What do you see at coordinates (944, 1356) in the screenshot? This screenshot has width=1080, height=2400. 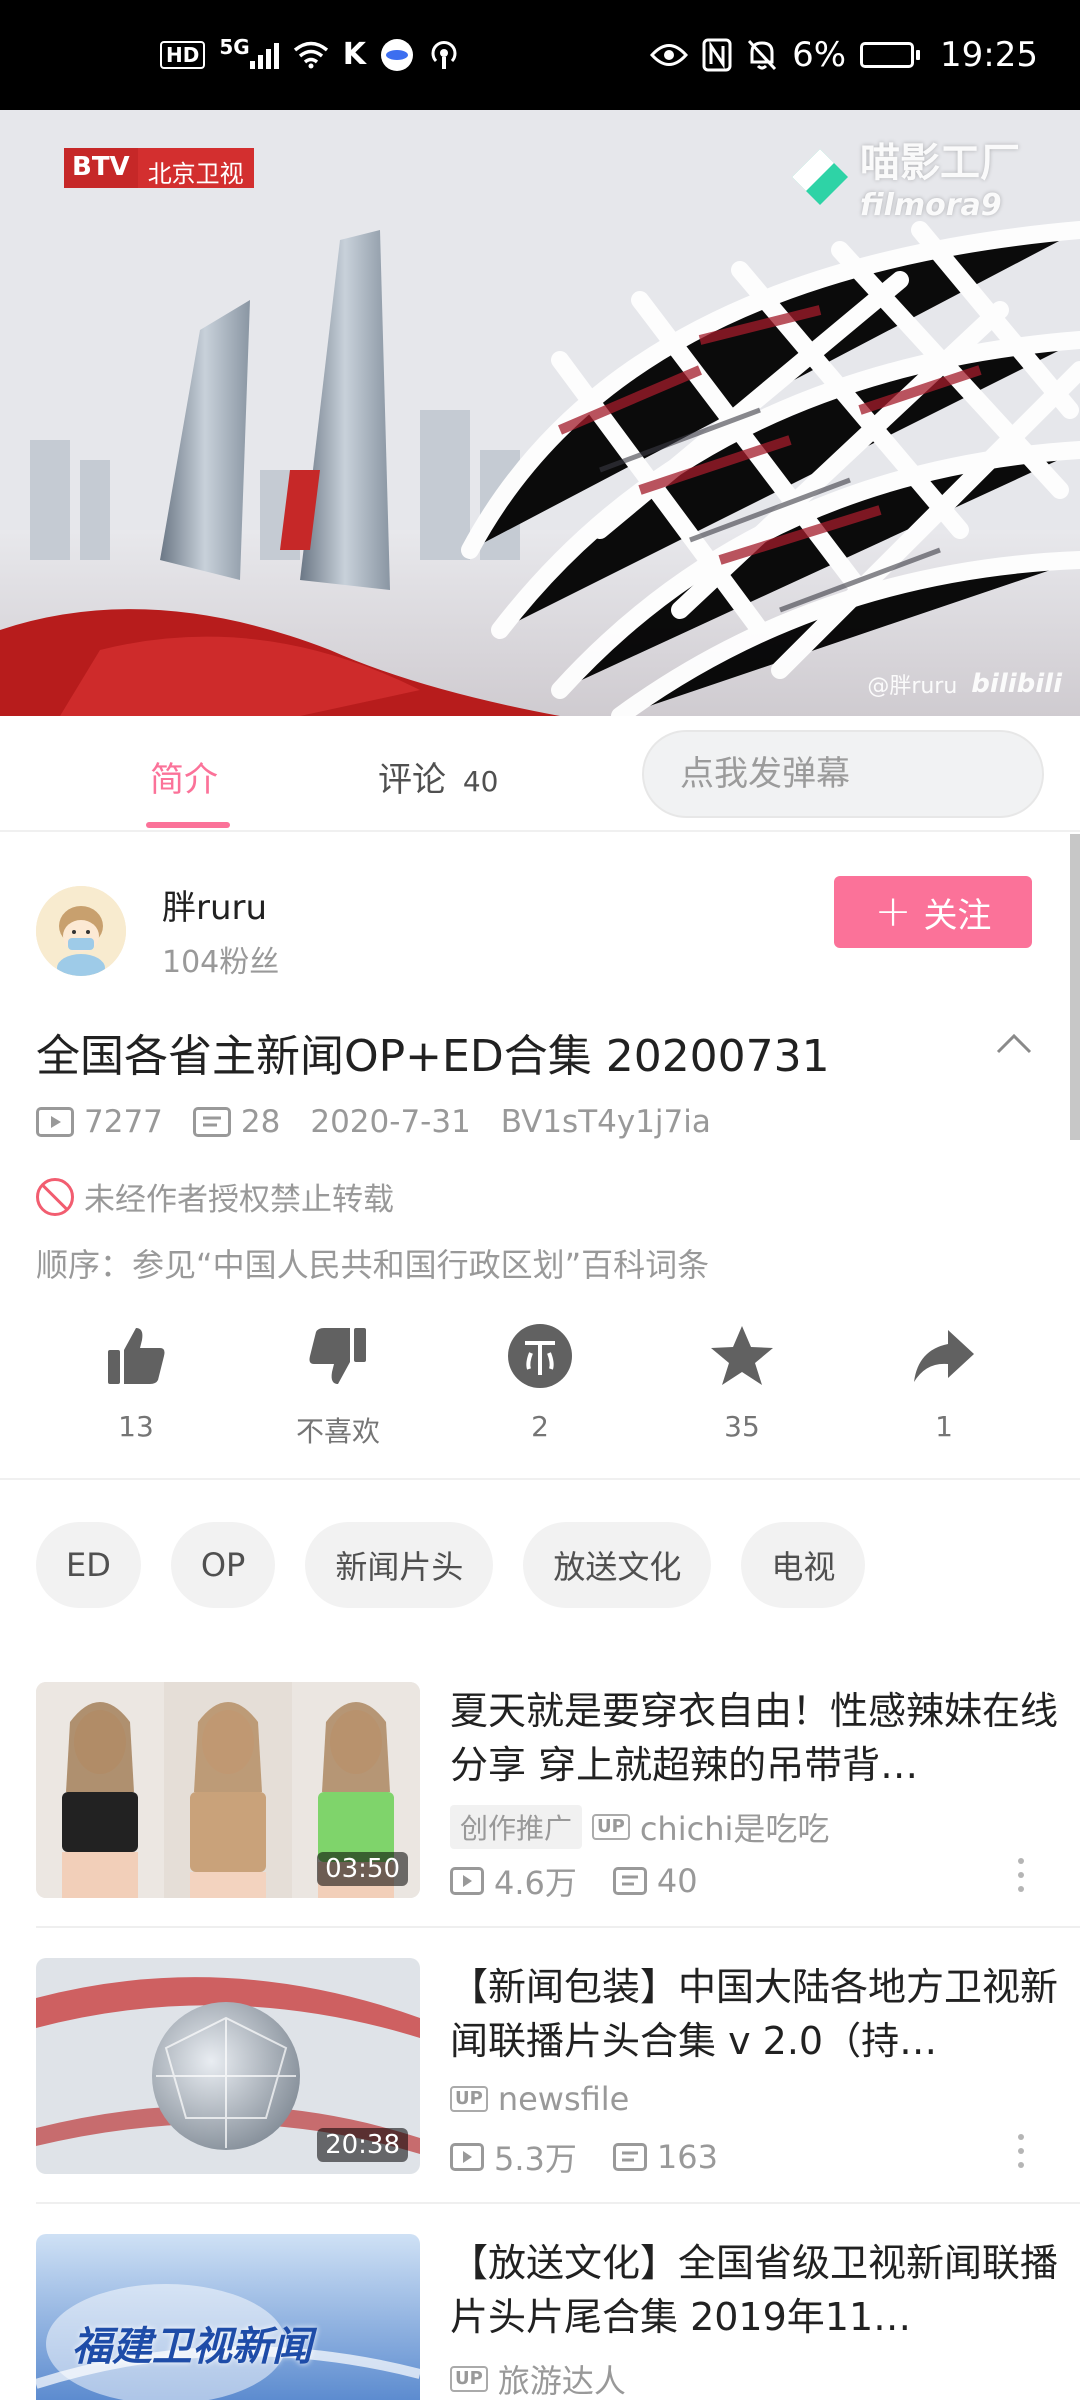 I see `share-icon` at bounding box center [944, 1356].